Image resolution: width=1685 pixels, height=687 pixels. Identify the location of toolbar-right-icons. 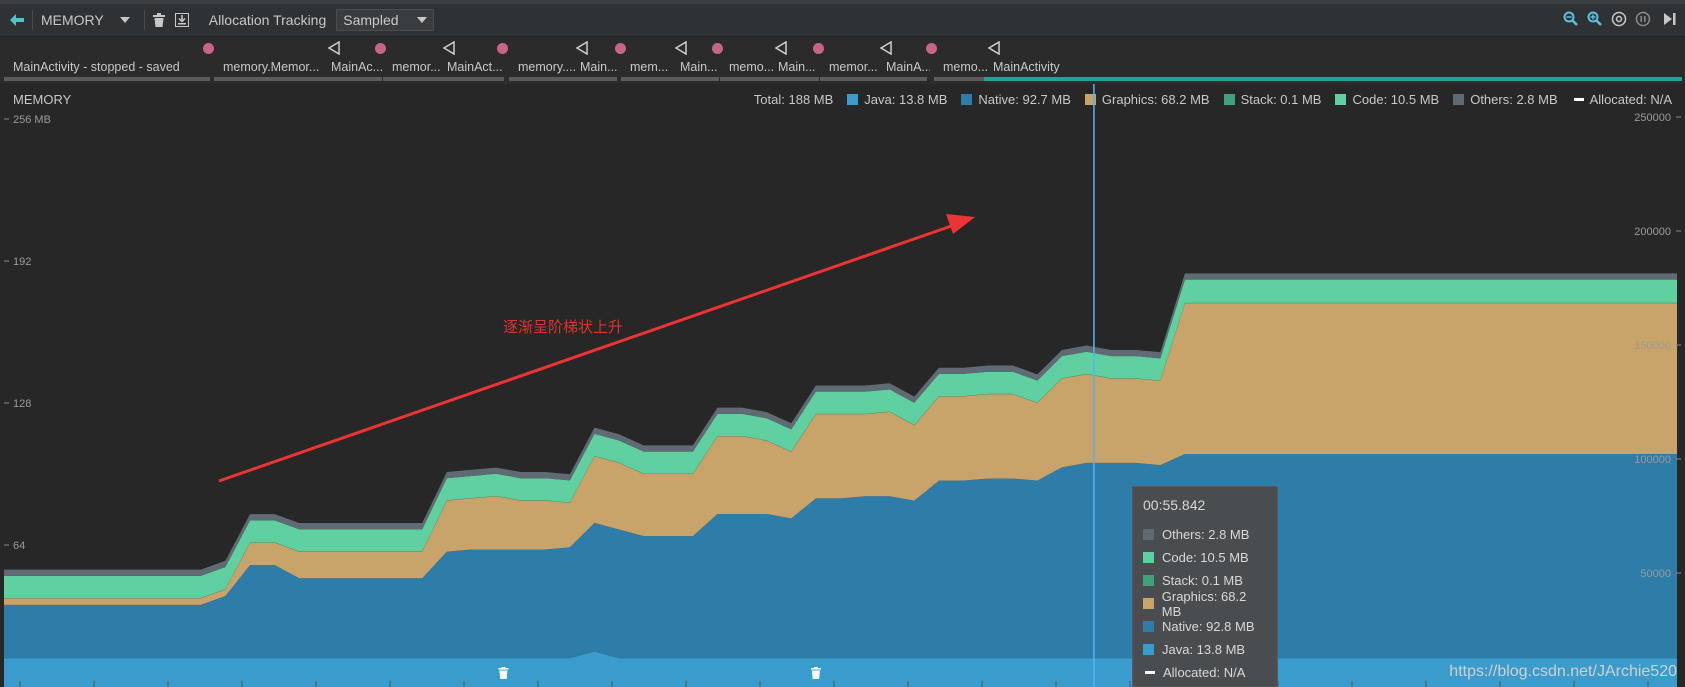
(1620, 20).